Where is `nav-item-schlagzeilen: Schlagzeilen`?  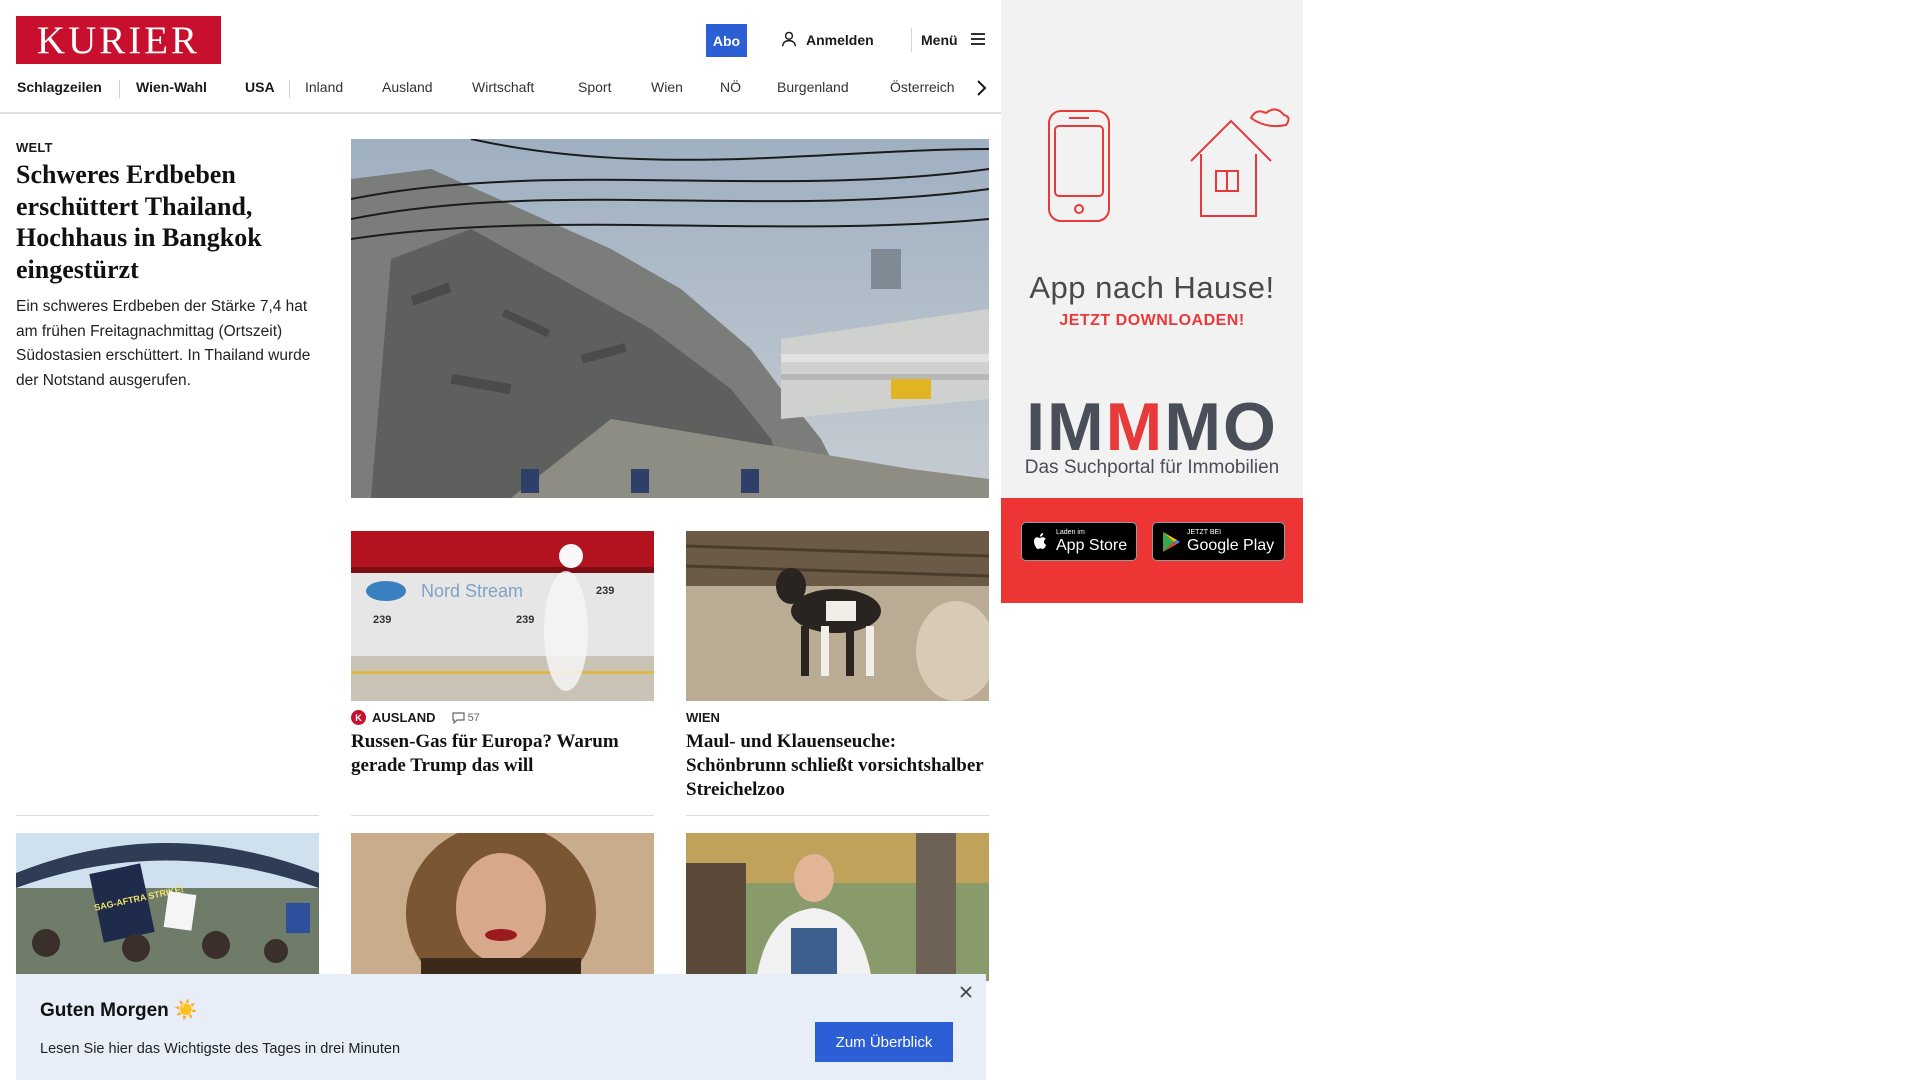
nav-item-schlagzeilen: Schlagzeilen is located at coordinates (59, 87).